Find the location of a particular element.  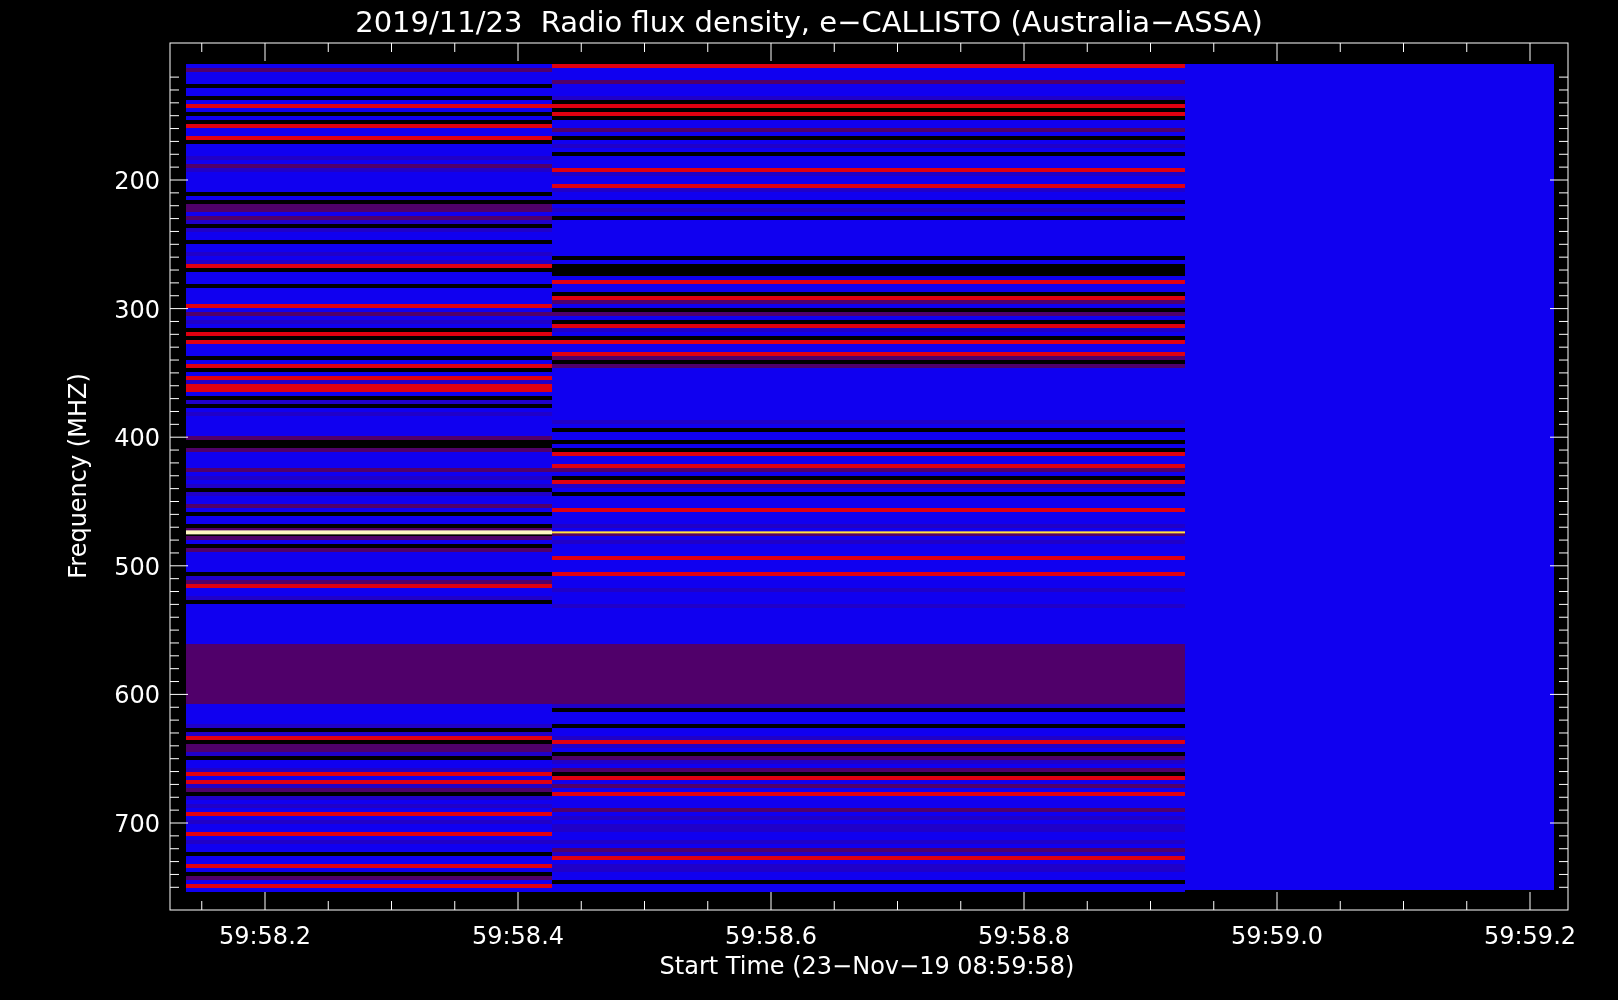

axis-tick-label: 59:58.8 is located at coordinates (1024, 936).